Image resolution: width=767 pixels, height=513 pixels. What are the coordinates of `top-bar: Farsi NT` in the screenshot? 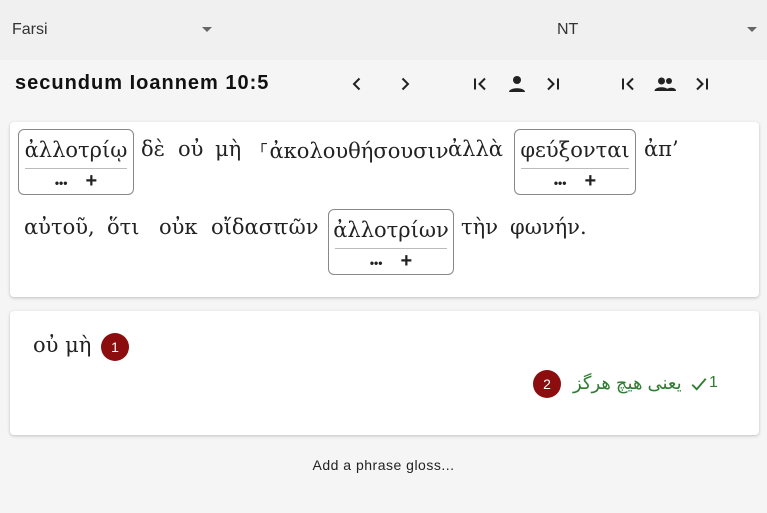 It's located at (383, 30).